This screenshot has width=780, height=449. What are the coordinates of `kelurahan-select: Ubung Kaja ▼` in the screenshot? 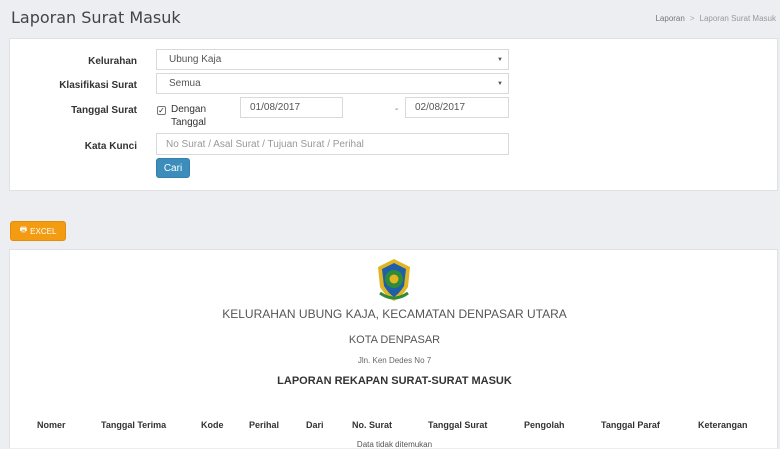 It's located at (332, 59).